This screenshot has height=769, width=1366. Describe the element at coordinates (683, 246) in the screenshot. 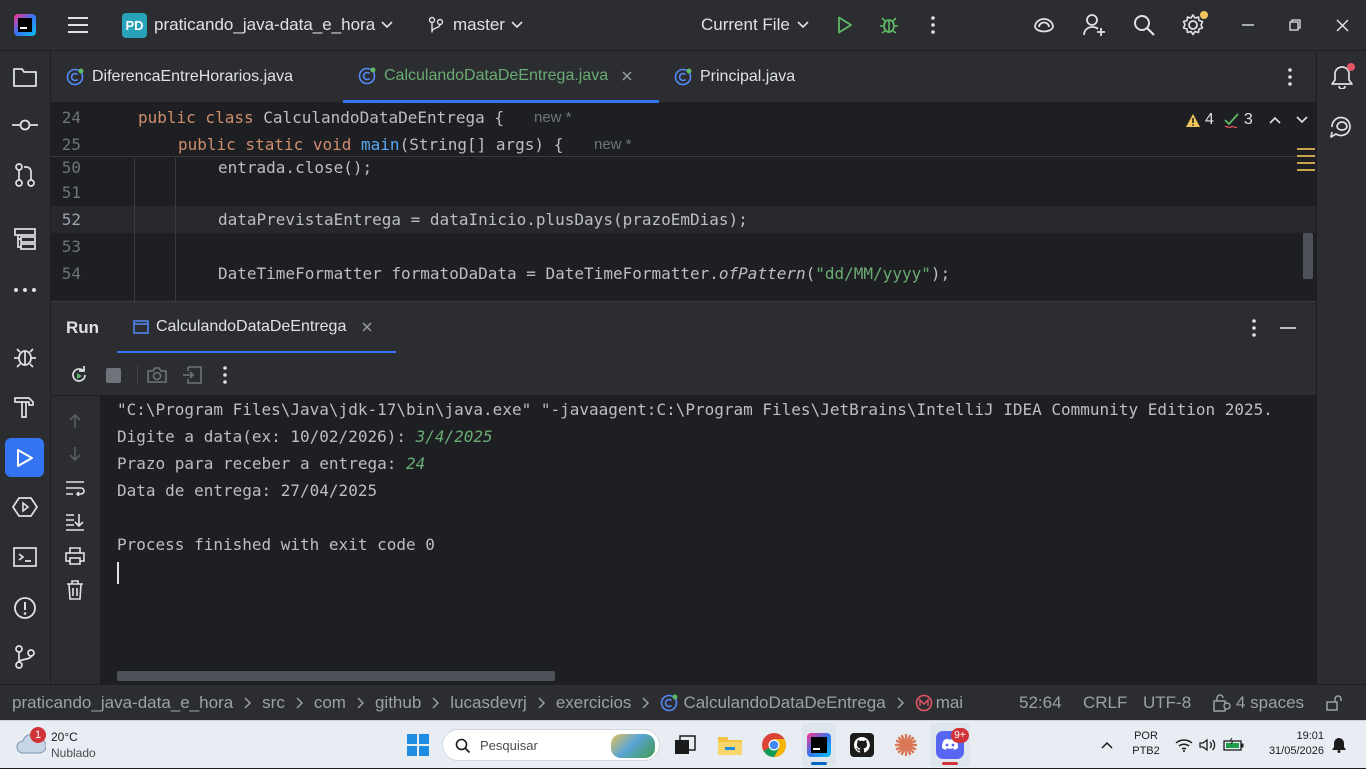

I see `code-line: 53` at that location.